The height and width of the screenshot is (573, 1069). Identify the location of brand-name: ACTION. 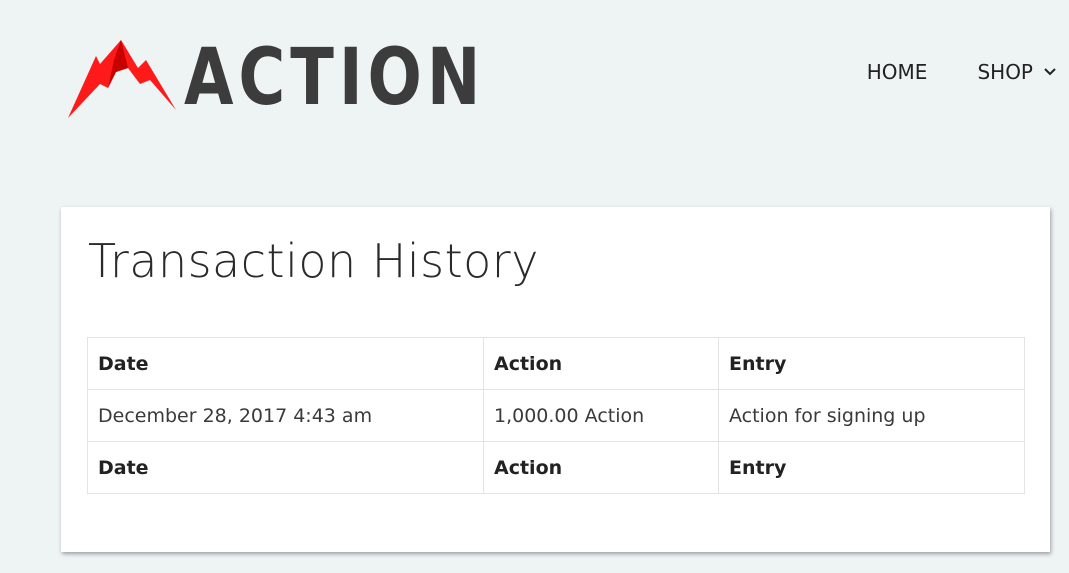
(335, 78).